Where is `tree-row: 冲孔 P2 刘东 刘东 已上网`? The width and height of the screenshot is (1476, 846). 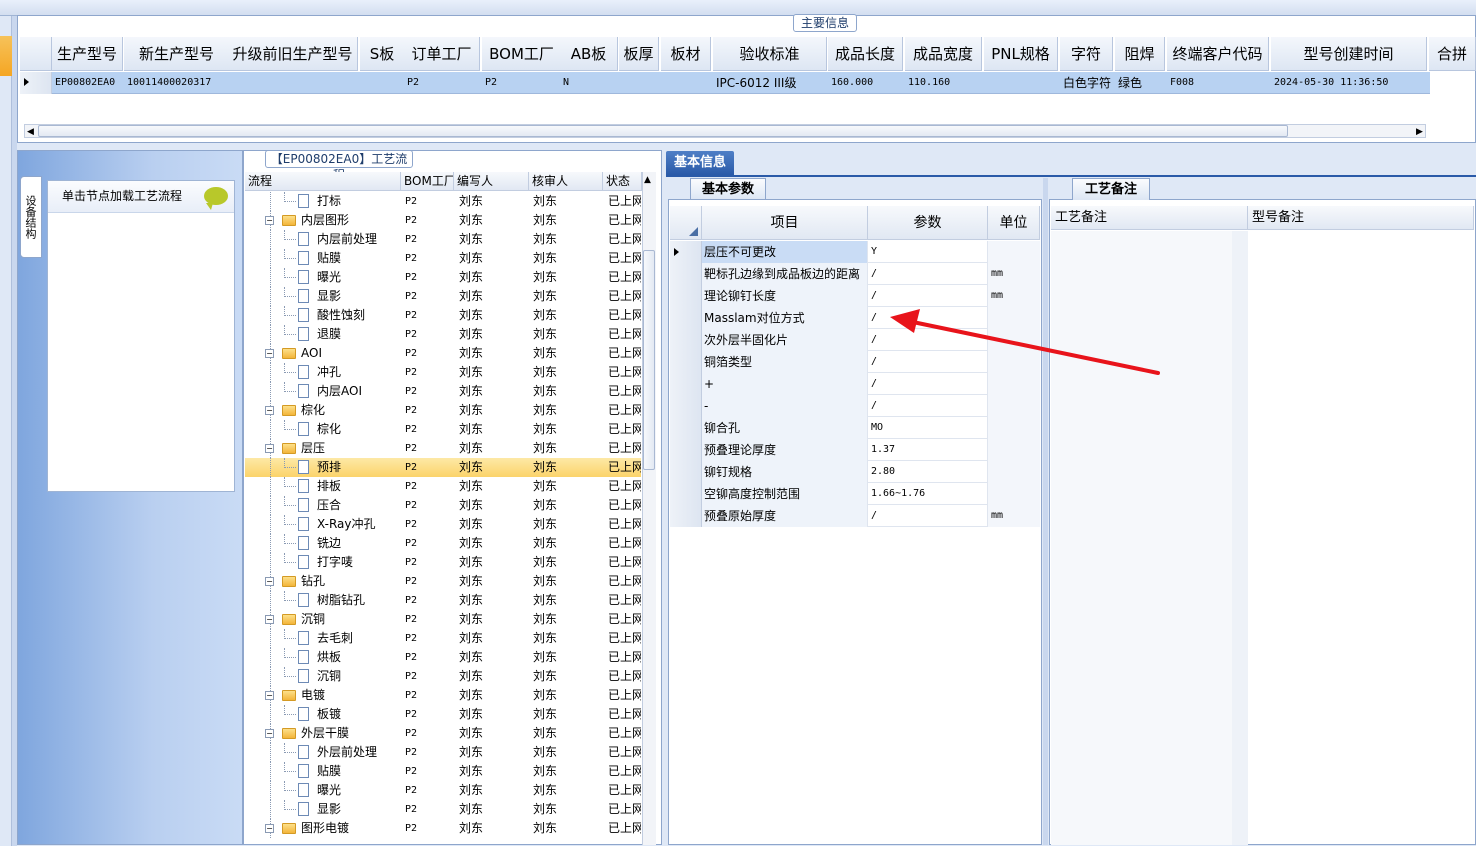 tree-row: 冲孔 P2 刘东 刘东 已上网 is located at coordinates (443, 372).